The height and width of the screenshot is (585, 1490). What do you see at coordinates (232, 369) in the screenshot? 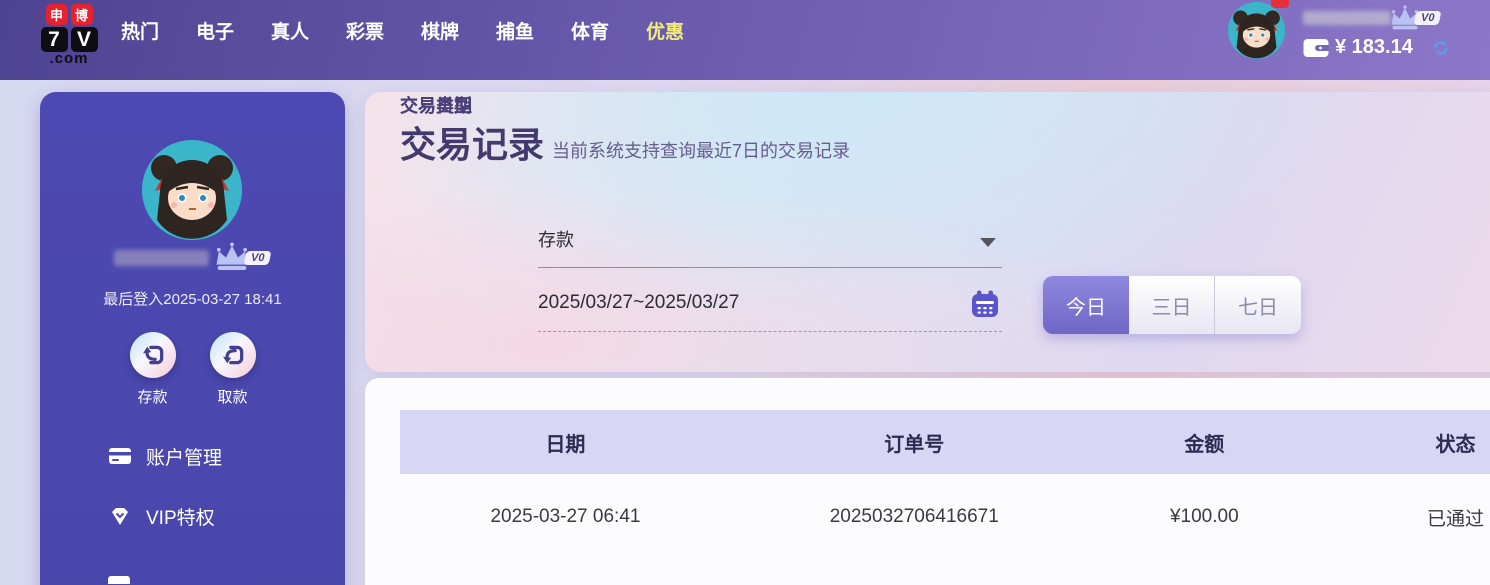
I see `withdraw-button: 取款` at bounding box center [232, 369].